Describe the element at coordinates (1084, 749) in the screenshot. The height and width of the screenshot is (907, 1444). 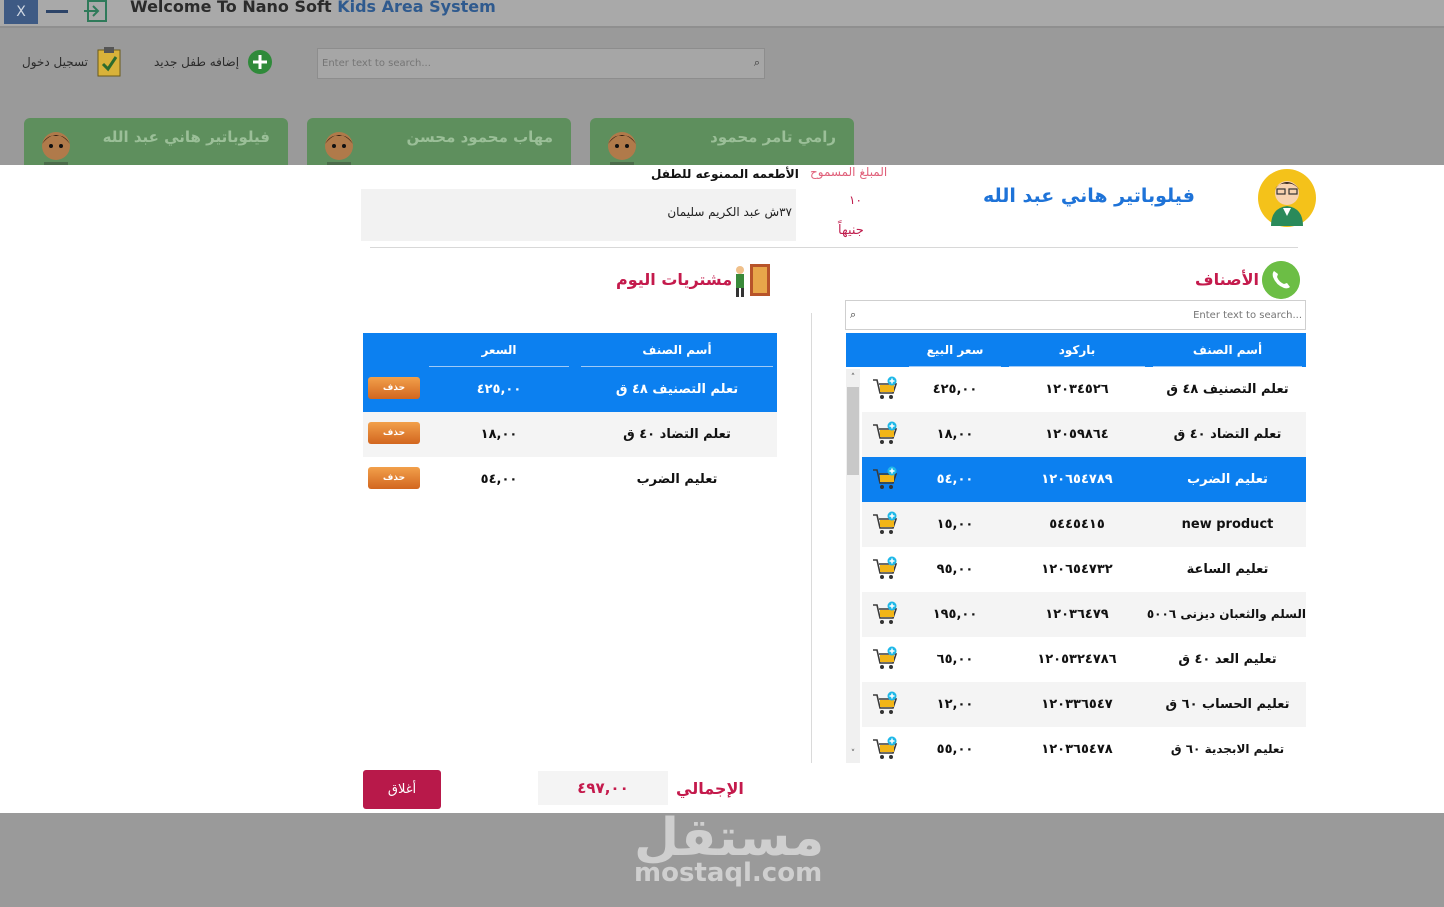
I see `category-row: ٥٥,٠٠ ١٢٠٣٦٥٤٧٨ تعليم الابجدية ٦٠ ق` at that location.